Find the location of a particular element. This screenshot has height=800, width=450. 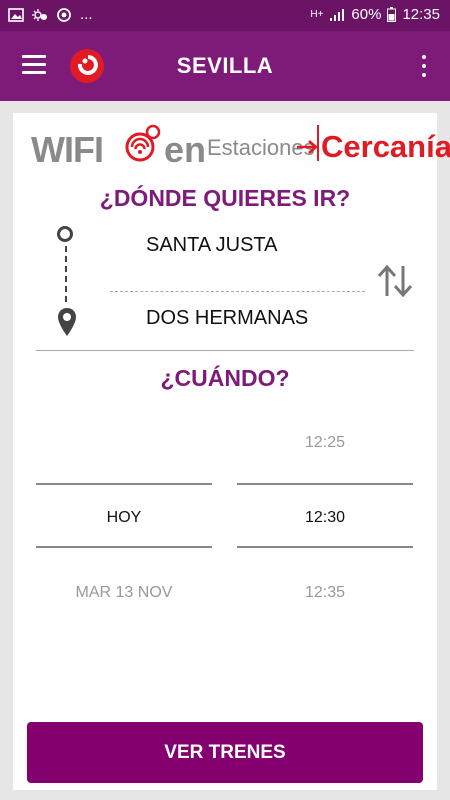

banner-wifi-text: WIFI is located at coordinates (67, 149).